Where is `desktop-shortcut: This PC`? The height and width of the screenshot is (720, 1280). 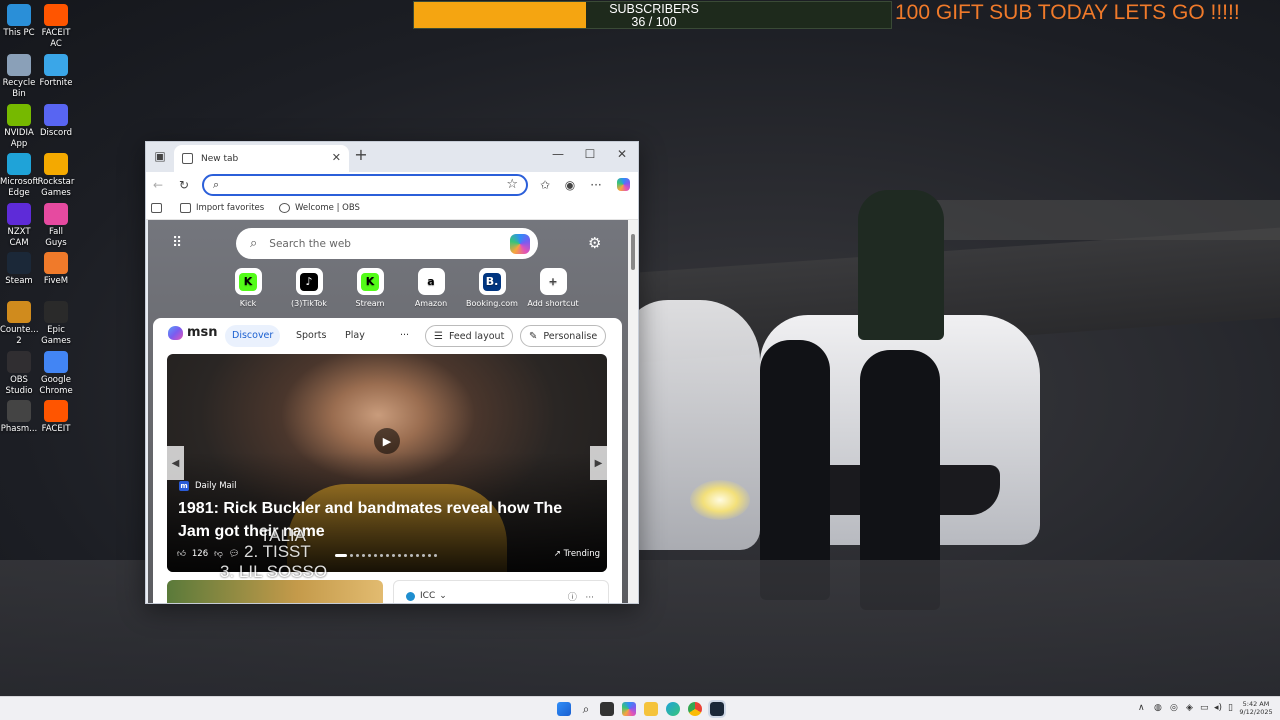
desktop-shortcut: This PC is located at coordinates (19, 21).